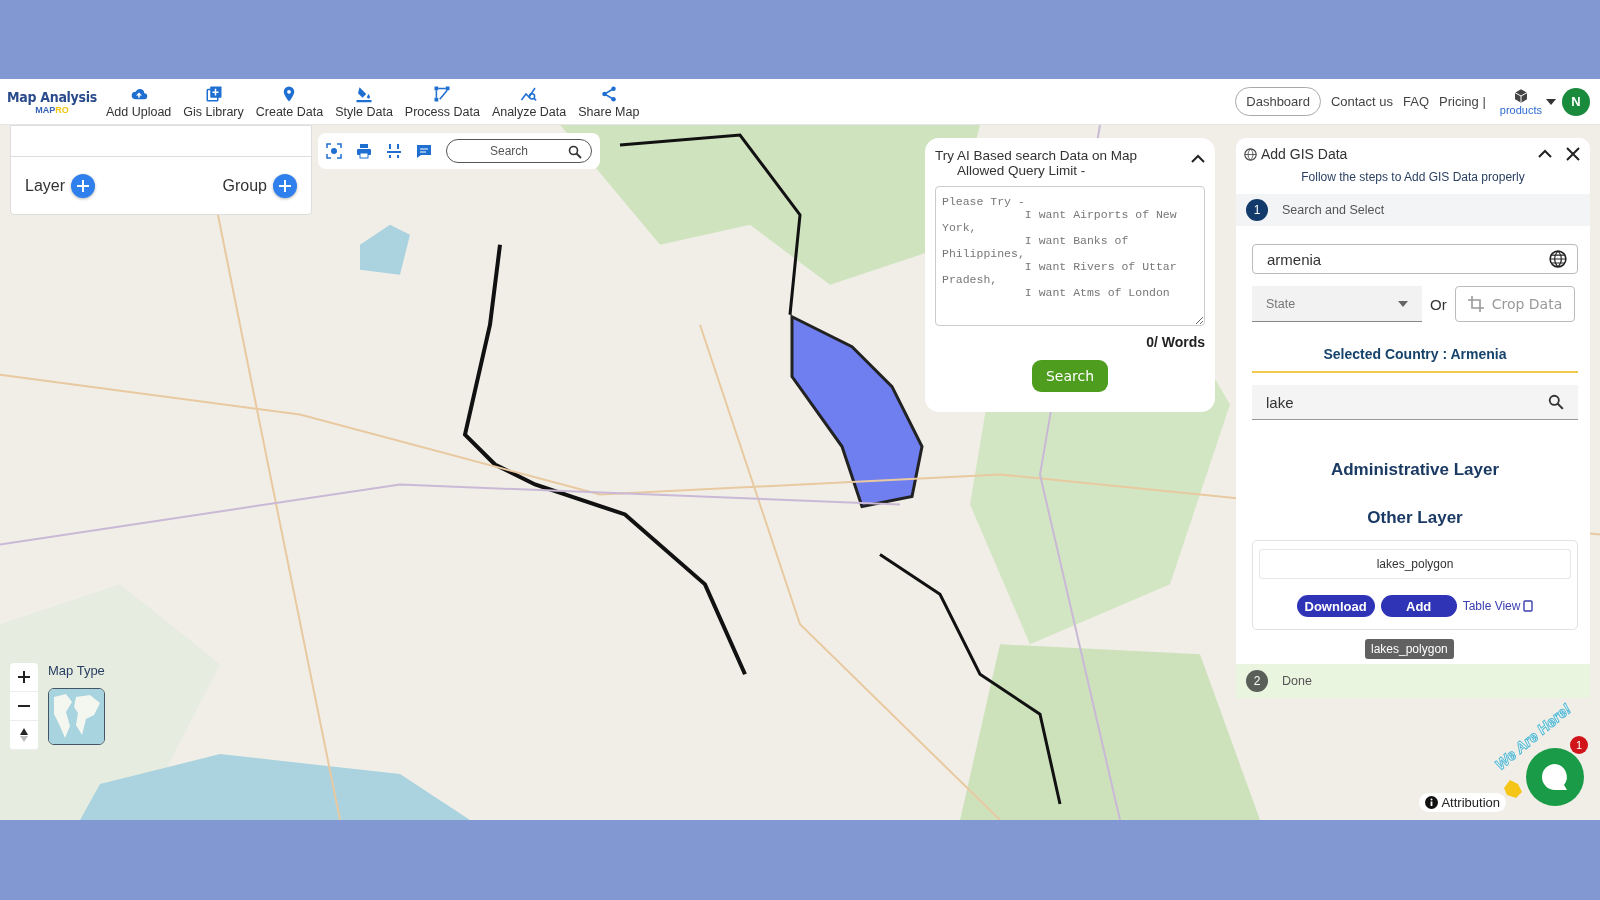 This screenshot has width=1600, height=900. What do you see at coordinates (1415, 470) in the screenshot?
I see `section-heading: Administrative Layer` at bounding box center [1415, 470].